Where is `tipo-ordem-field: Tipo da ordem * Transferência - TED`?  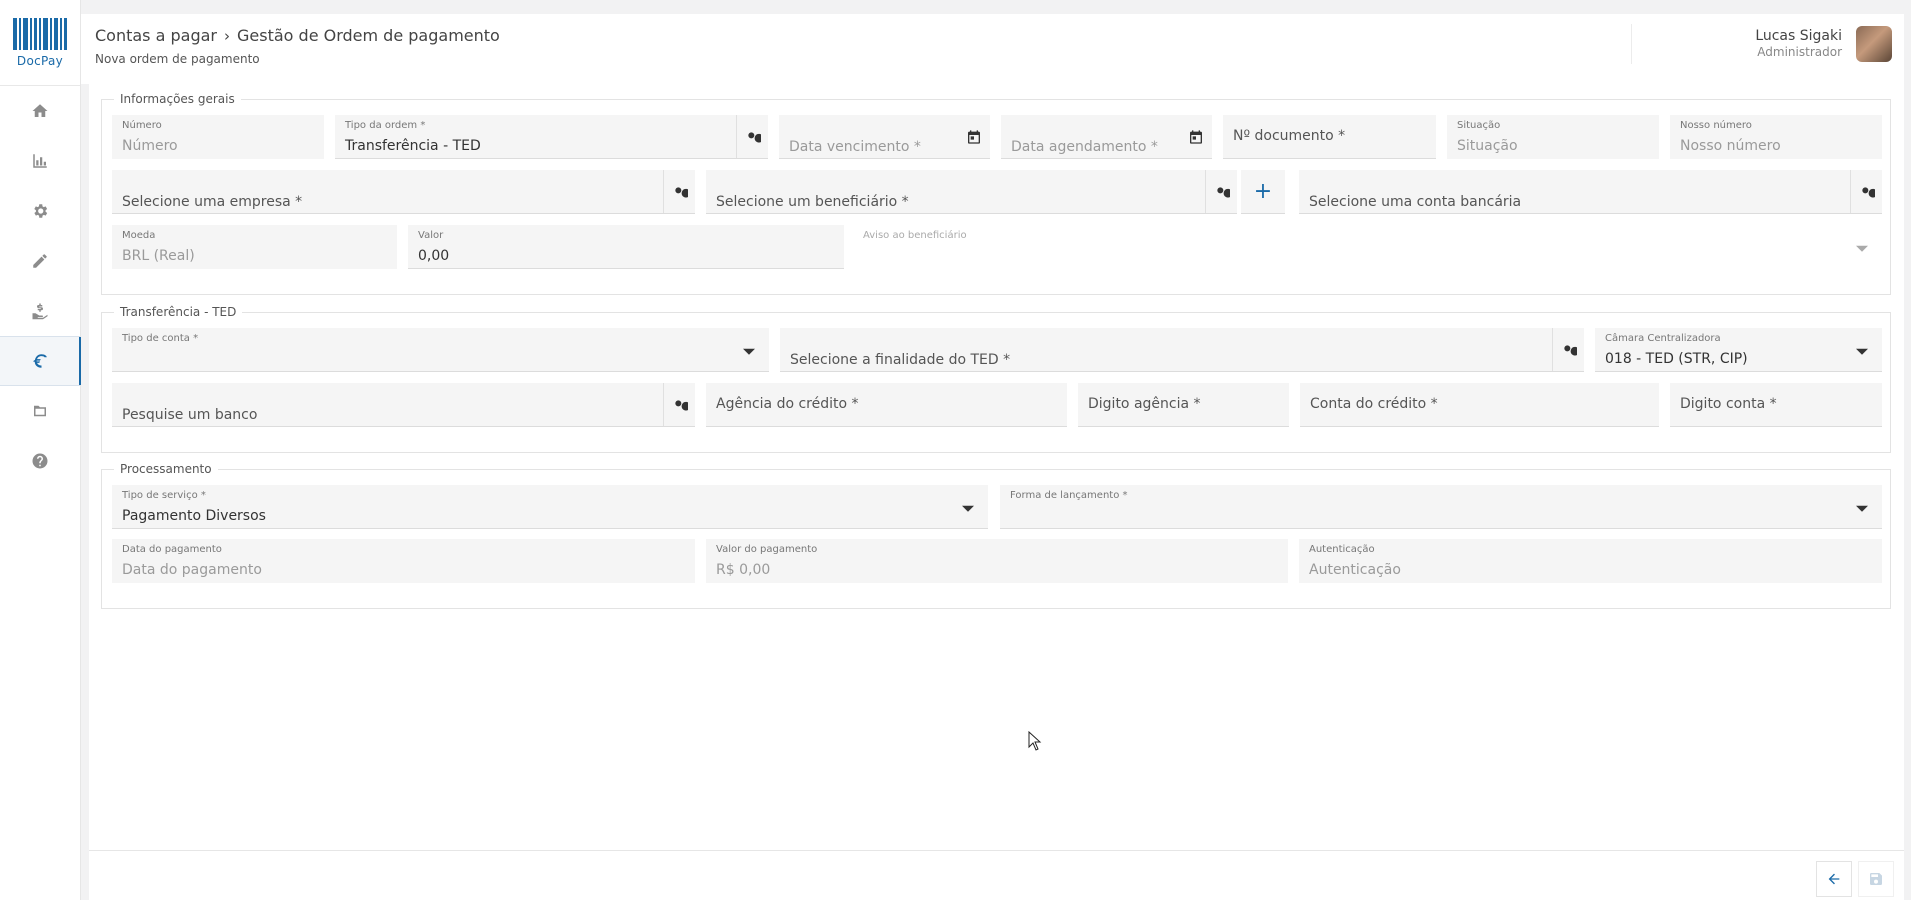
tipo-ordem-field: Tipo da ordem * Transferência - TED is located at coordinates (551, 137).